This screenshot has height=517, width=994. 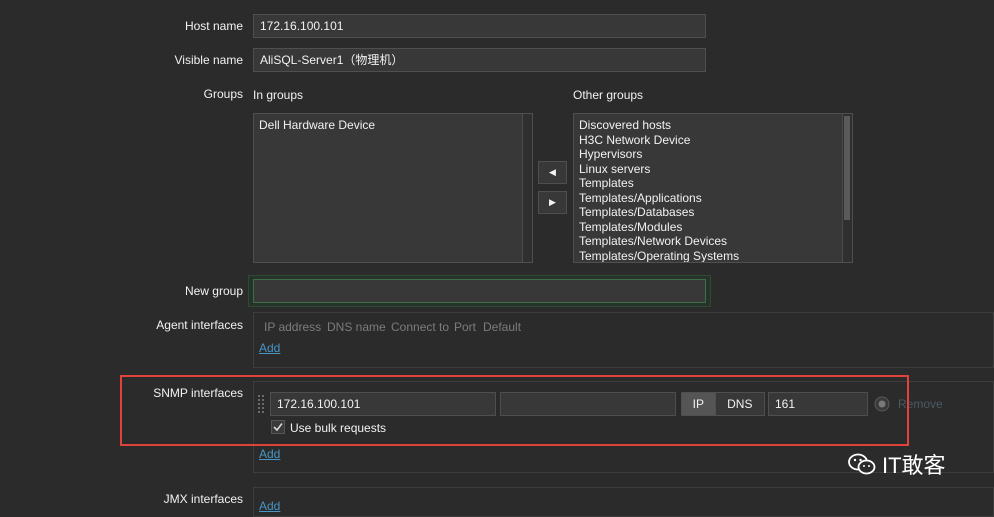 I want to click on other-groups-heading: Other groups, so click(x=608, y=95).